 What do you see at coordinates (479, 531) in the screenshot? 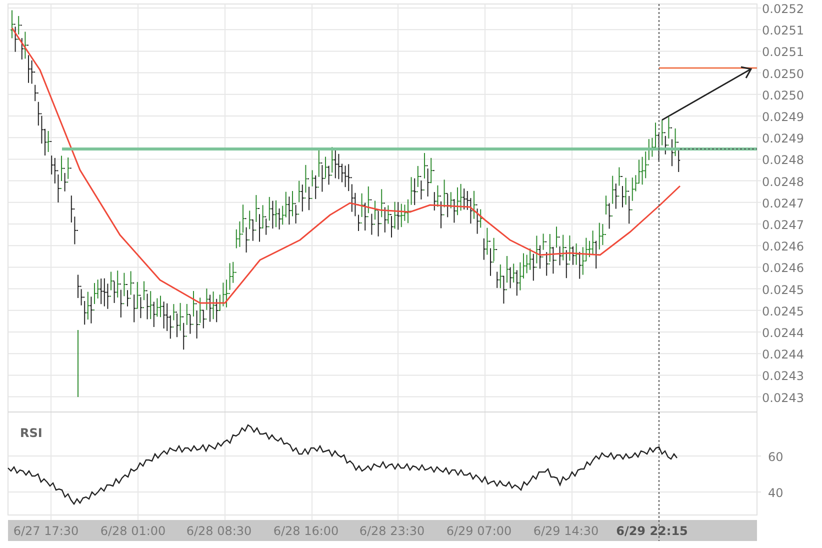
I see `time-axis-label: 6/29 07:00` at bounding box center [479, 531].